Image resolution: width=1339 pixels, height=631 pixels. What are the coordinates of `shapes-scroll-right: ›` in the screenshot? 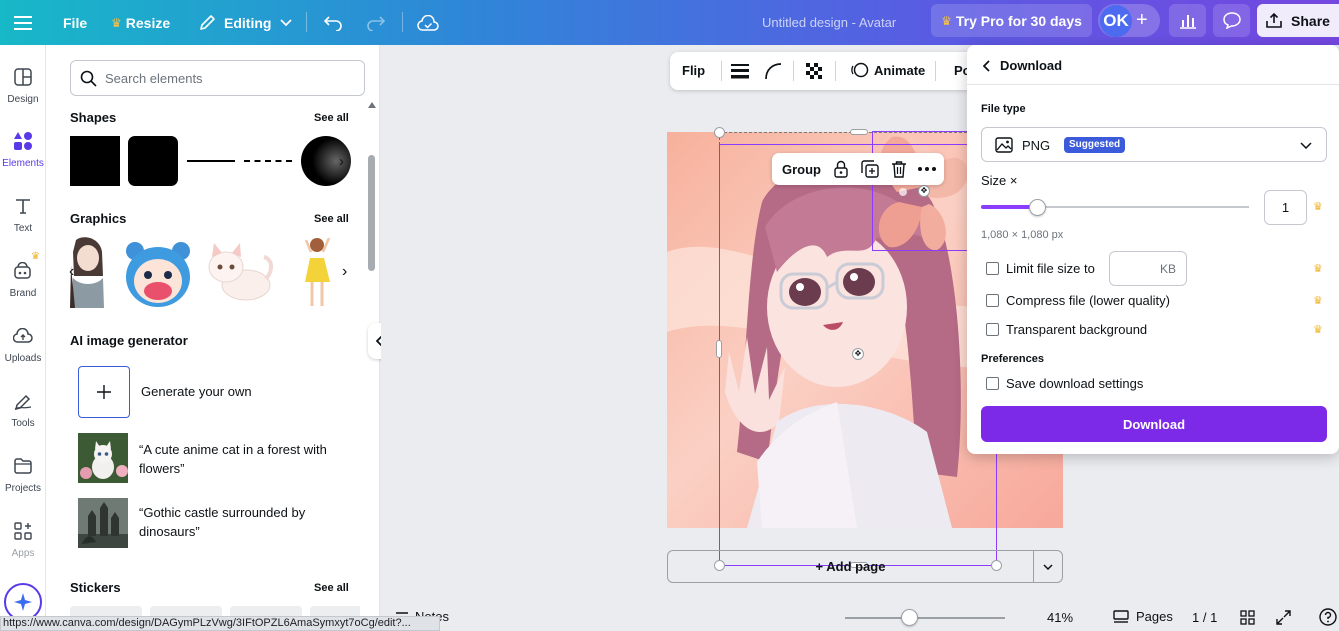 It's located at (341, 161).